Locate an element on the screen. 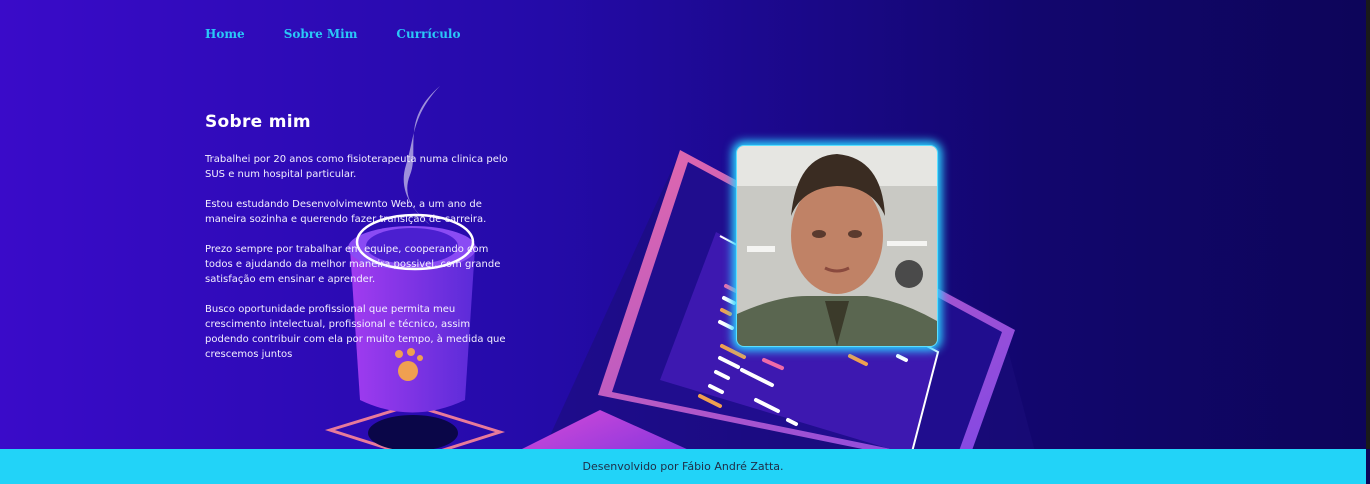 Image resolution: width=1370 pixels, height=484 pixels. footer: Desenvolvido por Fábio André Zatta. is located at coordinates (683, 466).